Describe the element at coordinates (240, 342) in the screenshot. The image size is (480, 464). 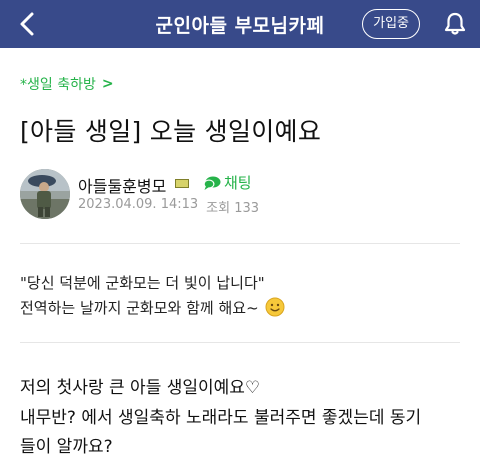
I see `quote-divider` at that location.